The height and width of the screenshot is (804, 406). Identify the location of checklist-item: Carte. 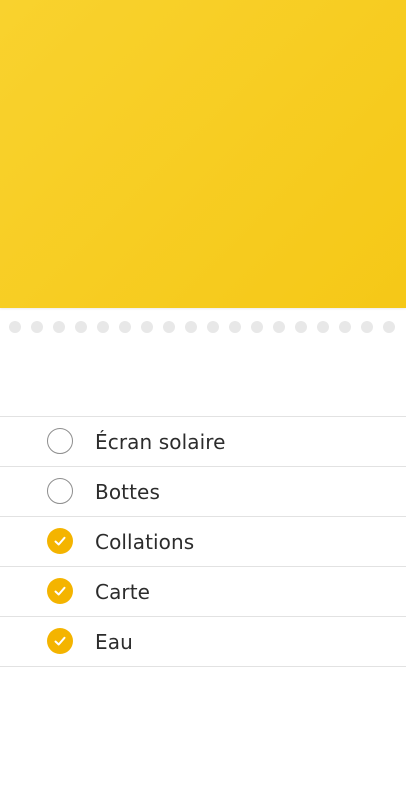
(203, 592).